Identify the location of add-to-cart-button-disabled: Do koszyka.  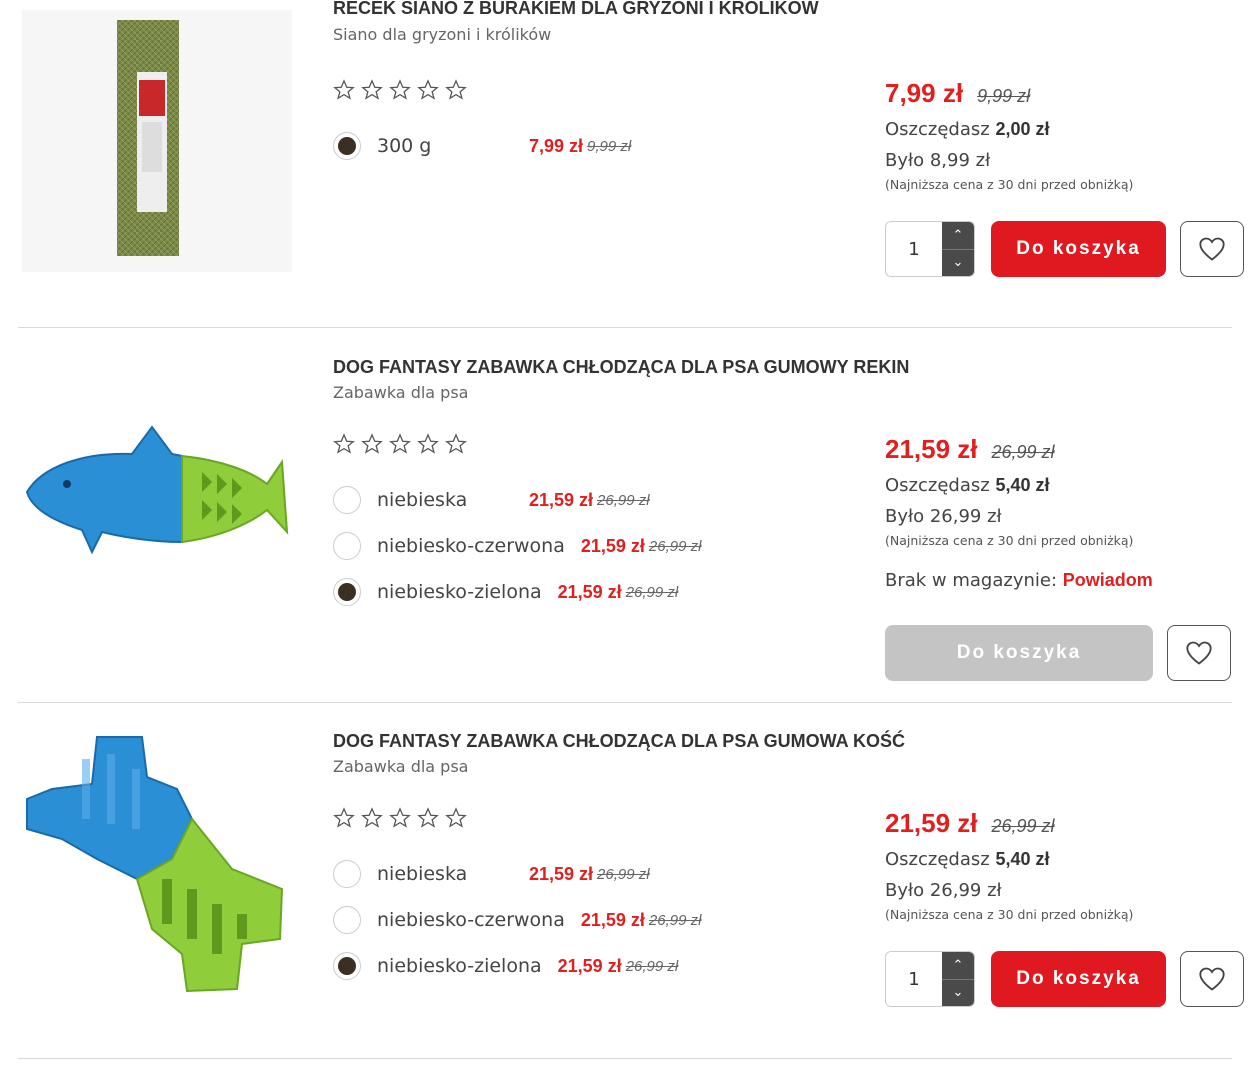
(1019, 653).